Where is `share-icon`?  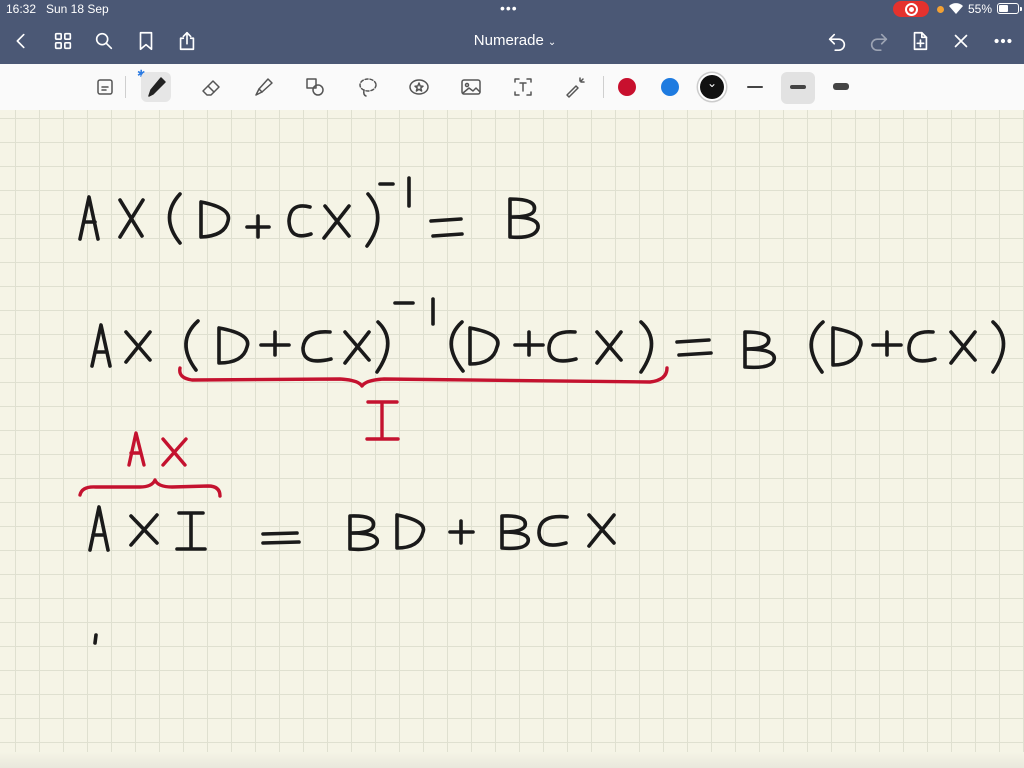 share-icon is located at coordinates (187, 41).